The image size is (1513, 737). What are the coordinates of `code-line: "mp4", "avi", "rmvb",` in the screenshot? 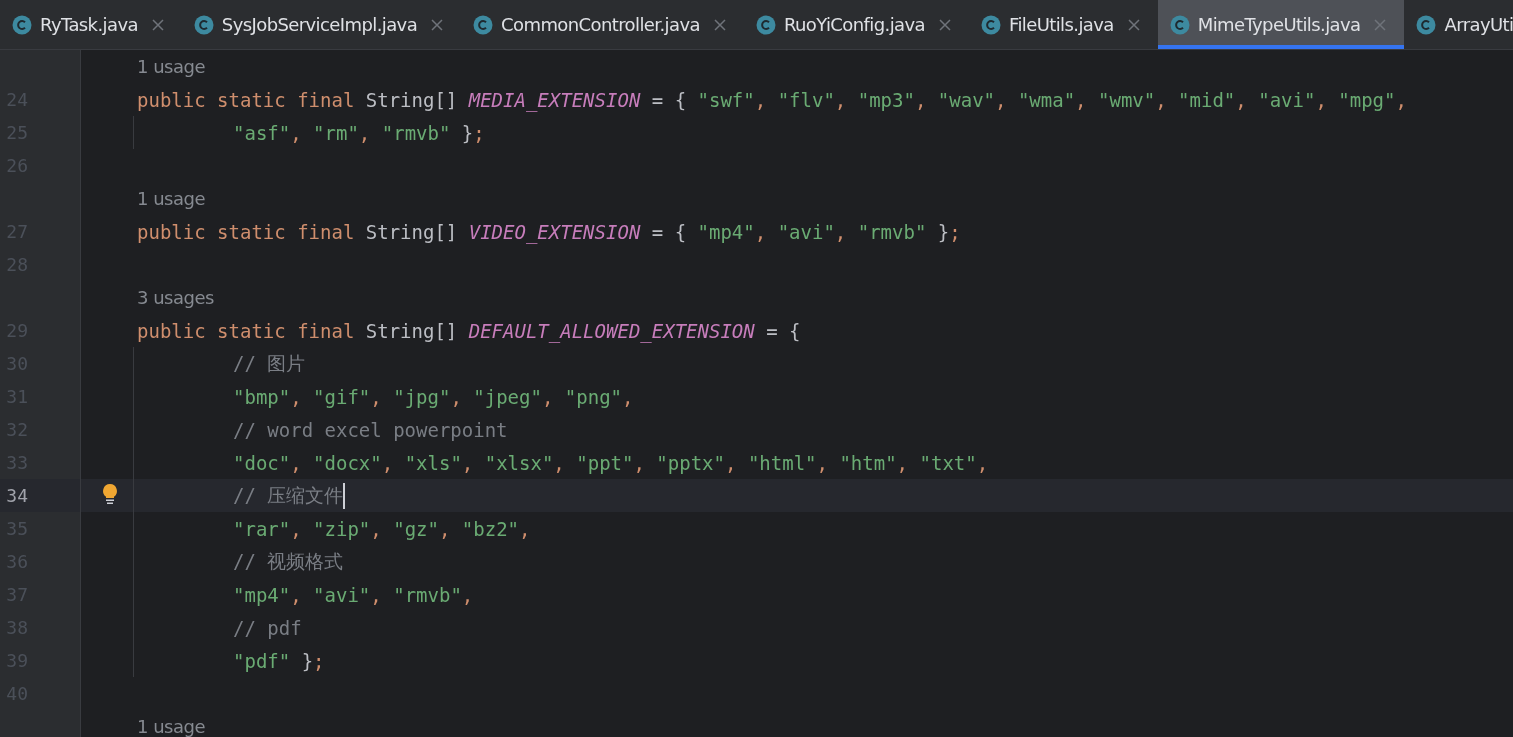 It's located at (353, 594).